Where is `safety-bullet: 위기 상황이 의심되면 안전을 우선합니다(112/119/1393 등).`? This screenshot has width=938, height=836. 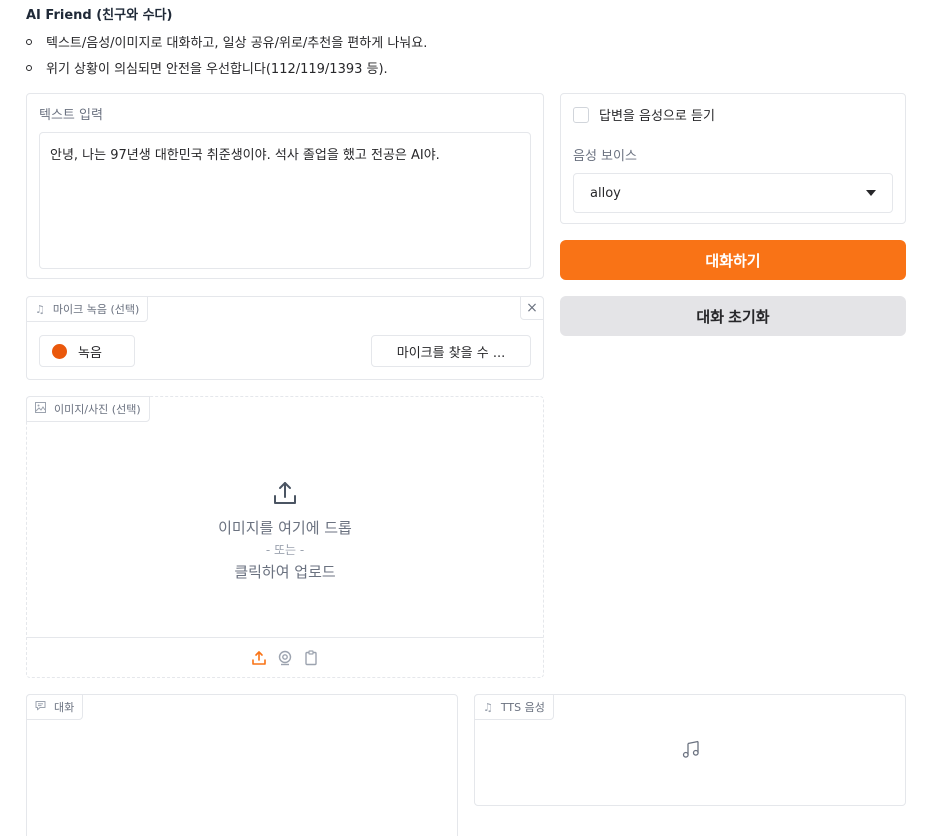 safety-bullet: 위기 상황이 의심되면 안전을 우선합니다(112/119/1393 등). is located at coordinates (207, 67).